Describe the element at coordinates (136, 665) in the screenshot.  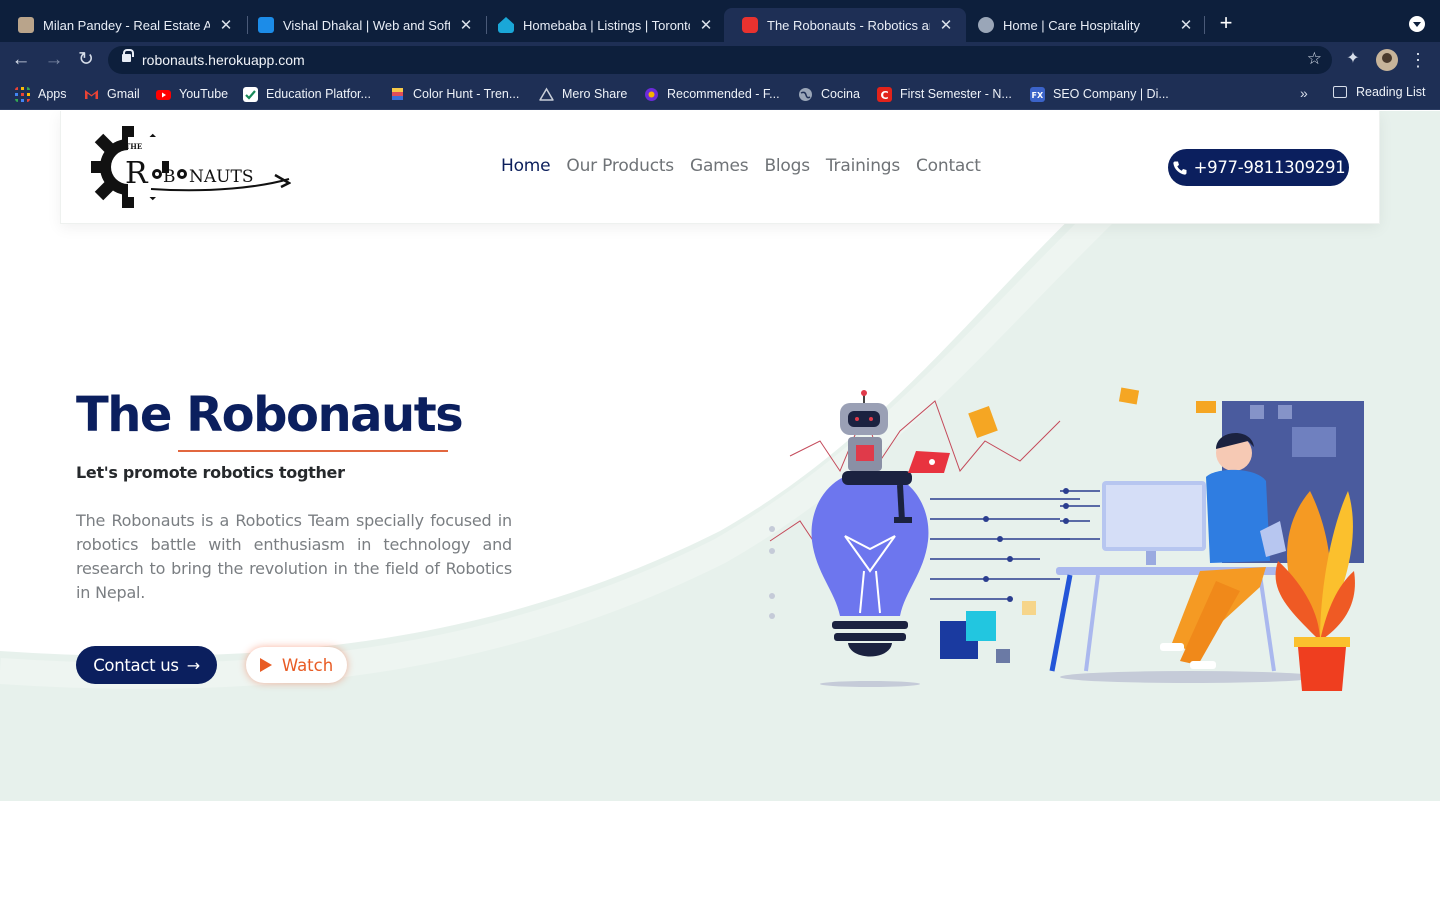
I see `contact-us-label: Contact us` at that location.